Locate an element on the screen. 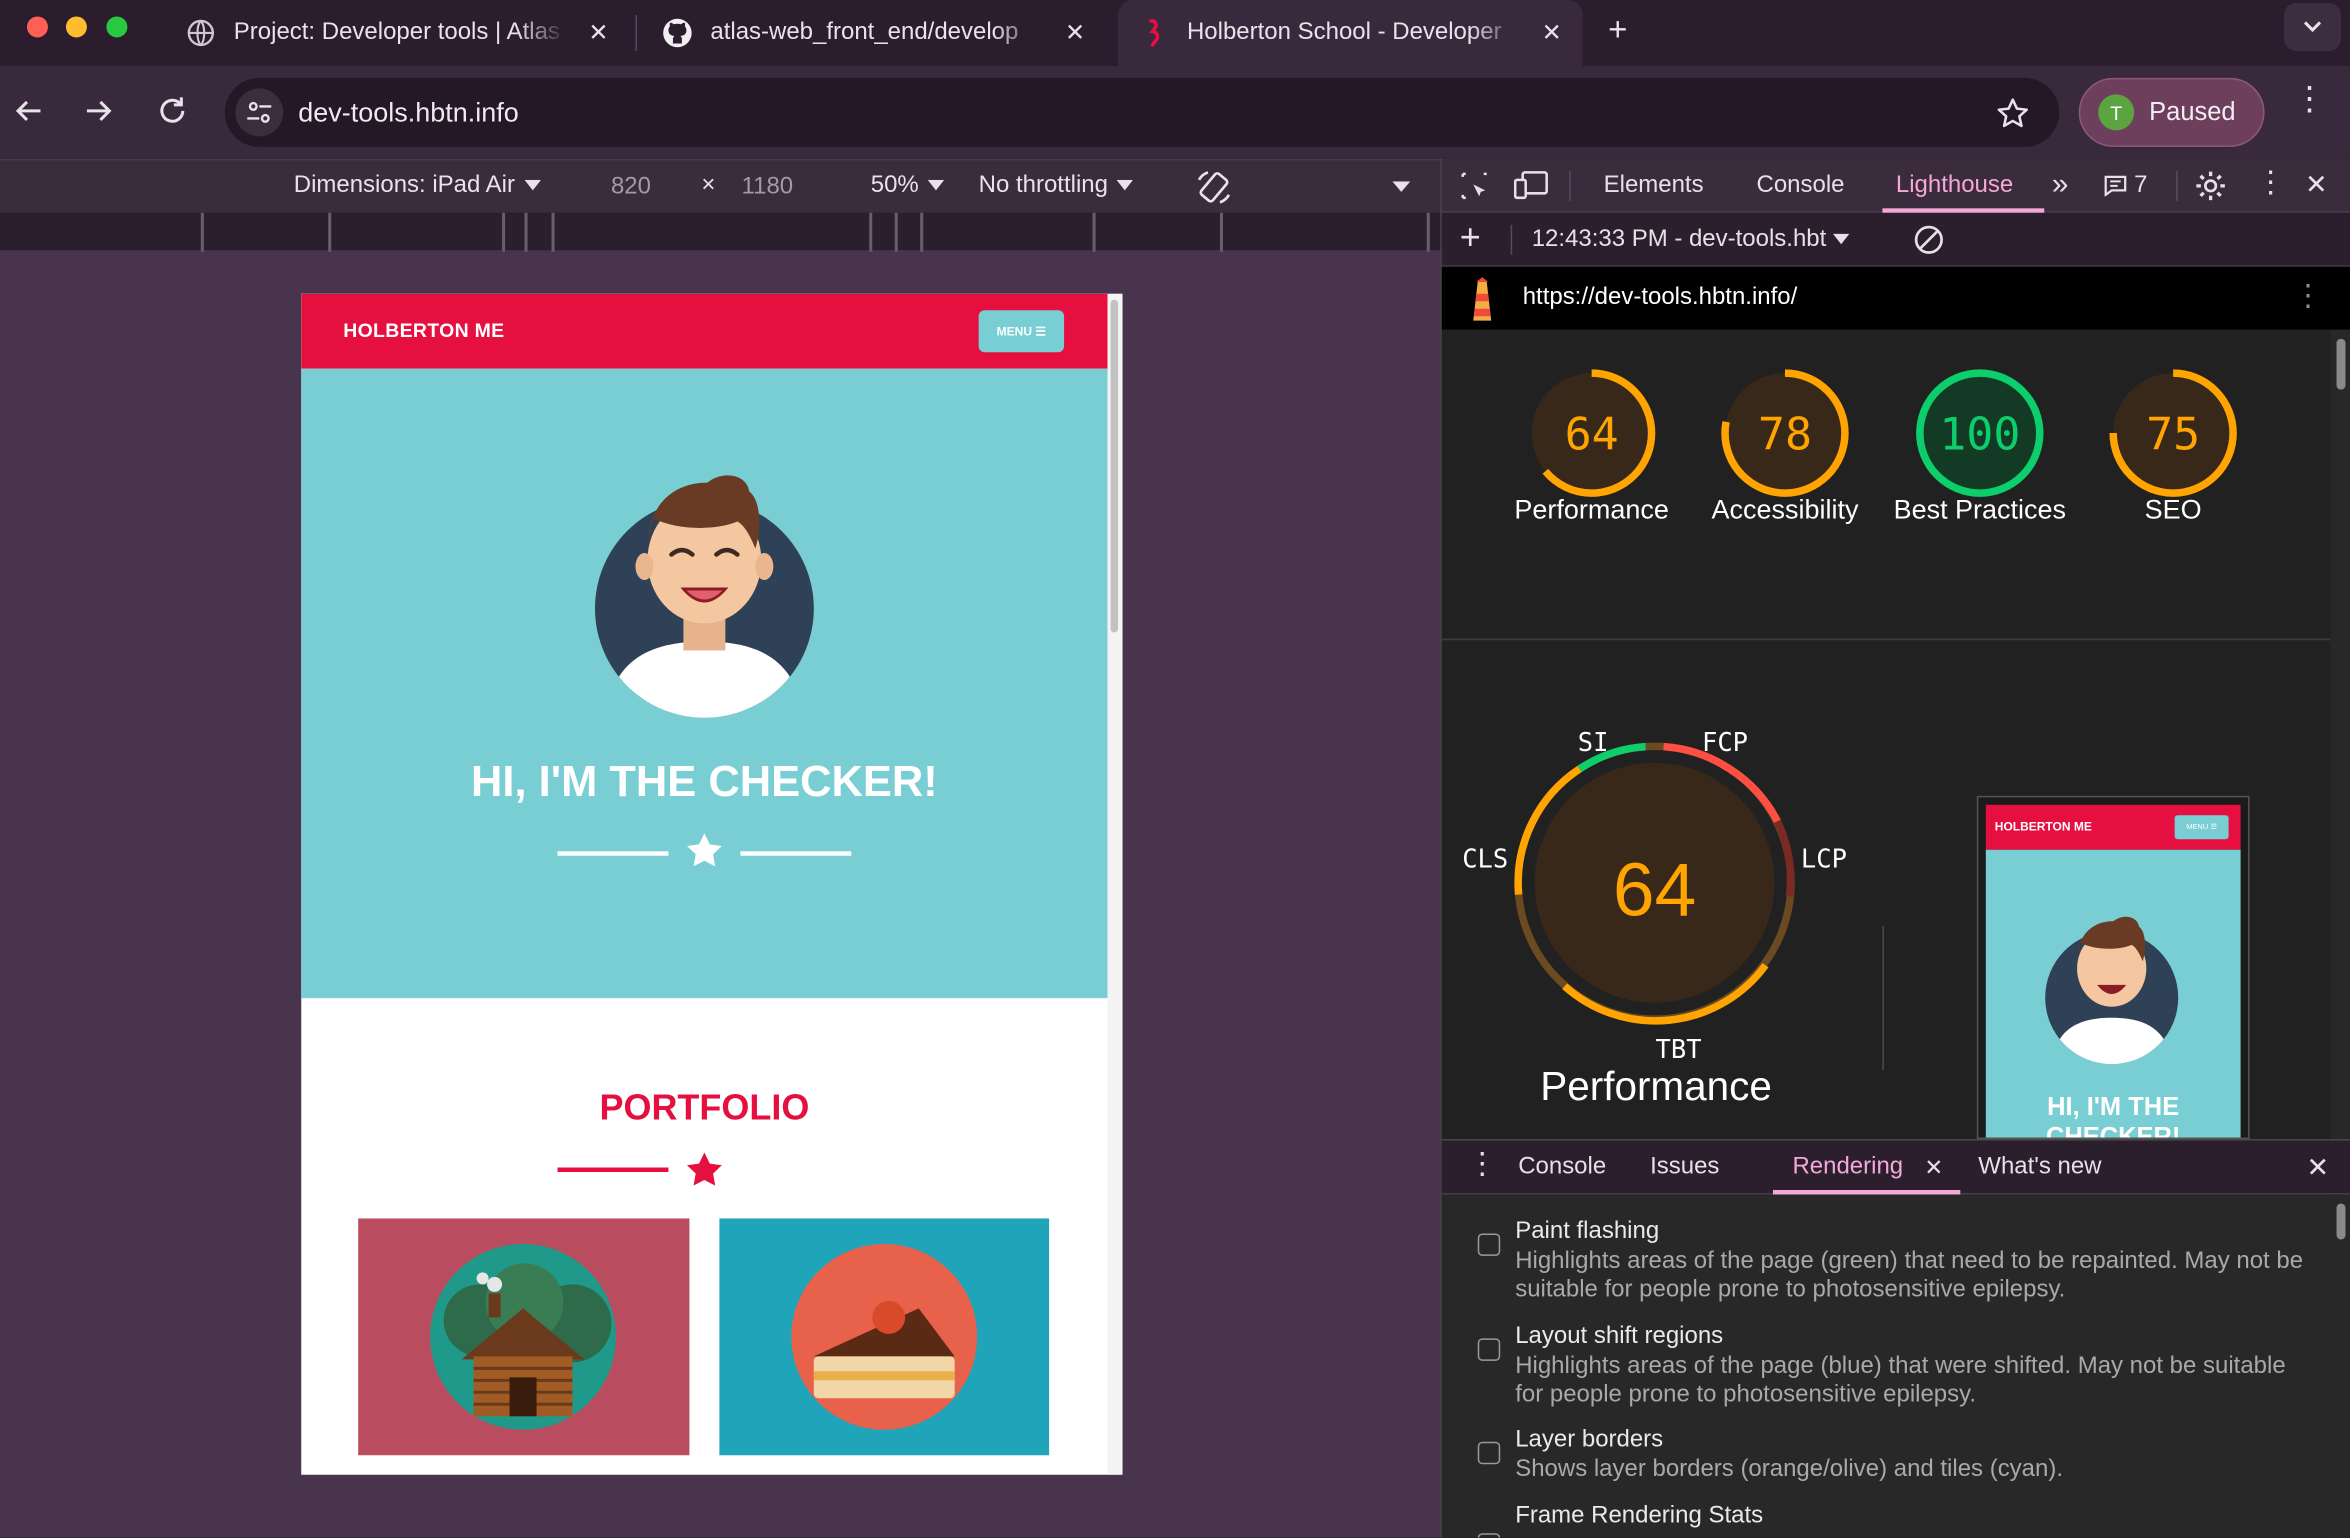 The image size is (2350, 1538). tab-title: Project: Developer tools | Atlas is located at coordinates (396, 32).